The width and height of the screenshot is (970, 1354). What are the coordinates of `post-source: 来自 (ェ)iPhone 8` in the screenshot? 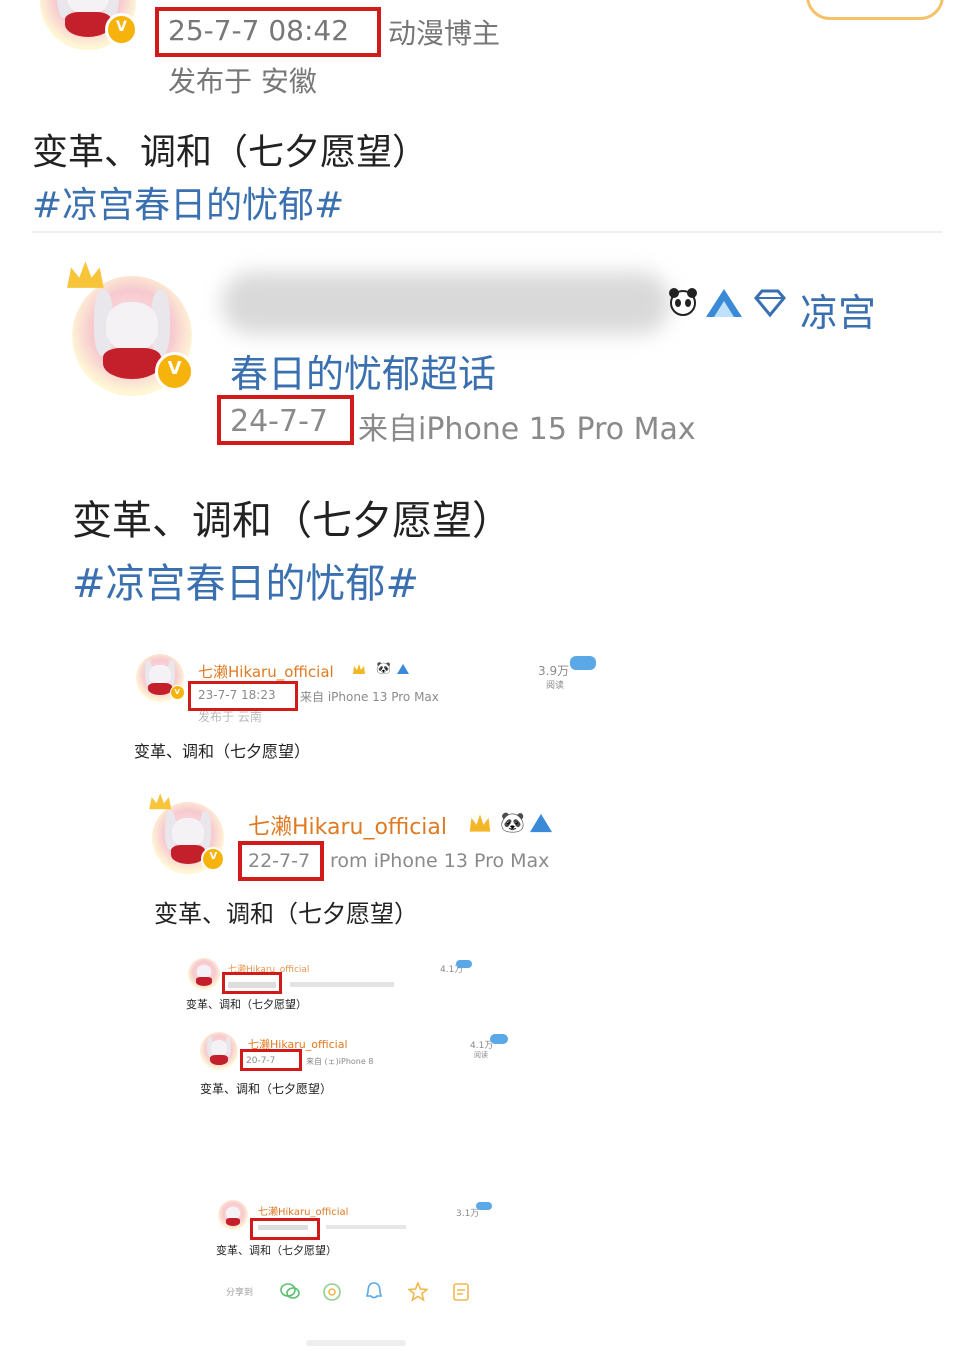 It's located at (340, 1061).